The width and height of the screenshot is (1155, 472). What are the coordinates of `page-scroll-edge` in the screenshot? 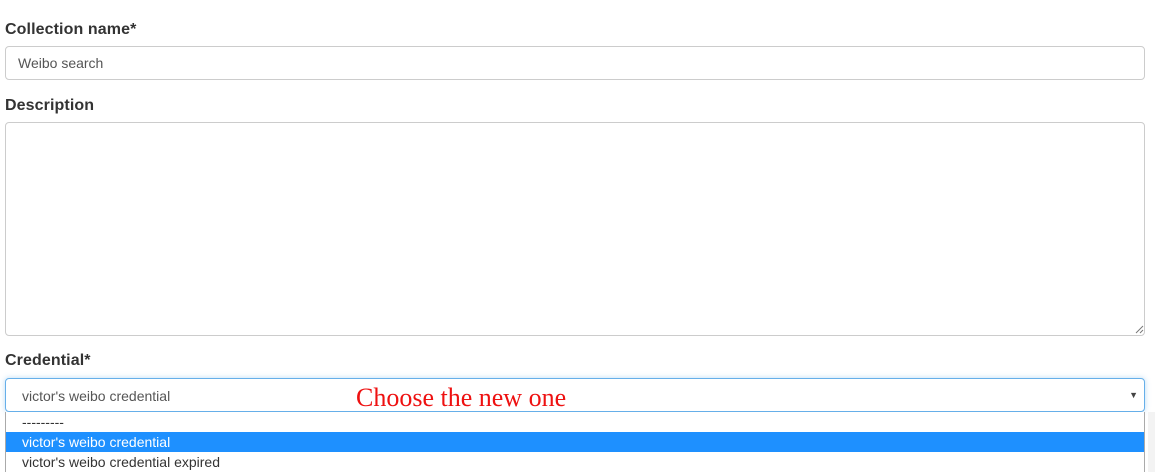 It's located at (1151, 442).